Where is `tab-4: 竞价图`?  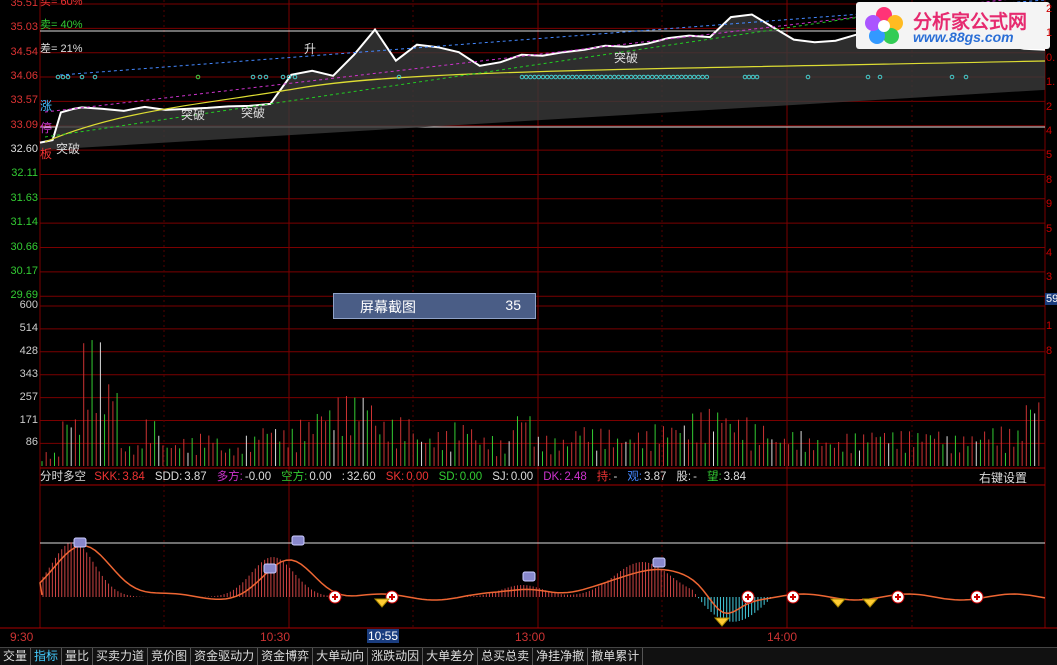
tab-4: 竞价图 is located at coordinates (170, 656).